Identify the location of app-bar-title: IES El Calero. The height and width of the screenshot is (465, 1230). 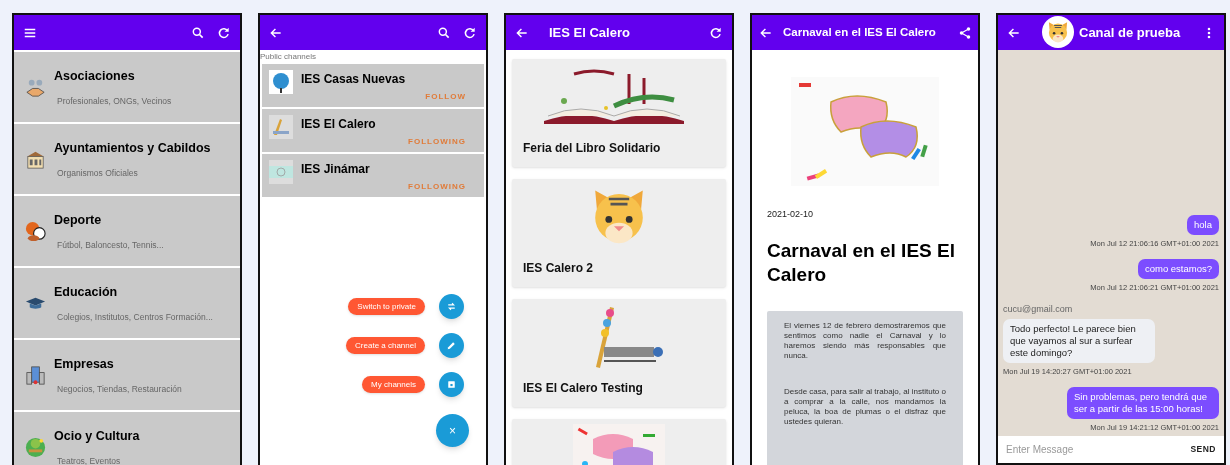
(590, 32).